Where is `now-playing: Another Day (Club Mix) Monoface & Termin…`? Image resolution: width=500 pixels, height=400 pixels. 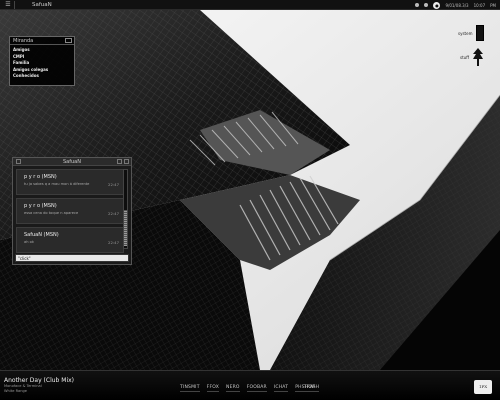
now-playing: Another Day (Club Mix) Monoface & Termin… is located at coordinates (39, 385).